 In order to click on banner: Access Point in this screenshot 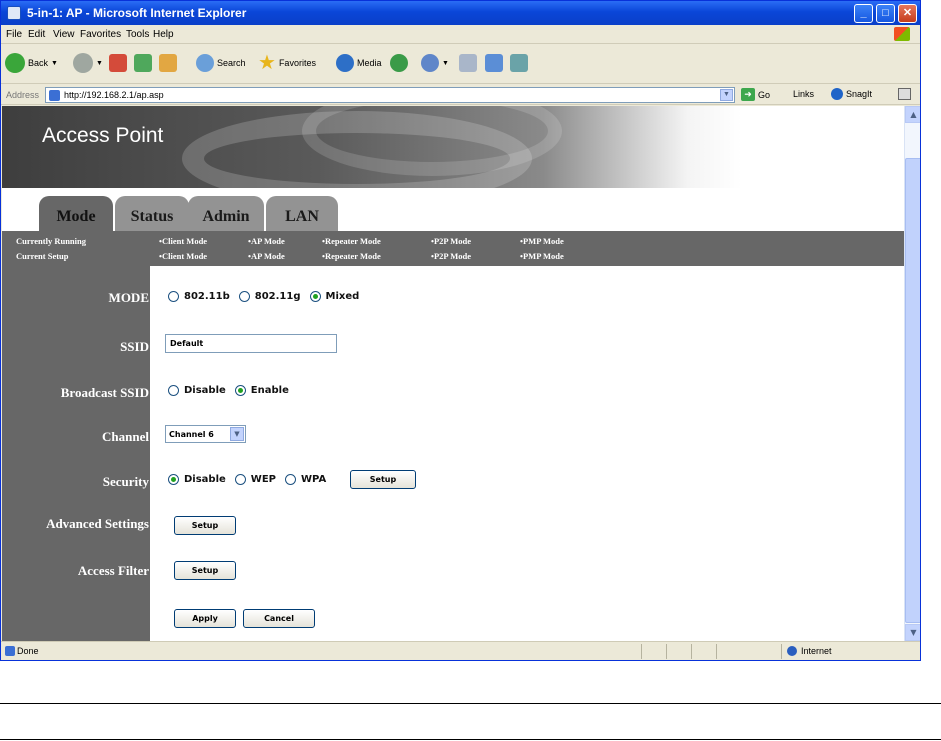, I will do `click(453, 156)`.